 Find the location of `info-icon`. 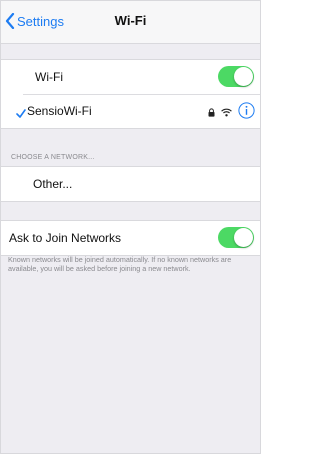

info-icon is located at coordinates (246, 113).